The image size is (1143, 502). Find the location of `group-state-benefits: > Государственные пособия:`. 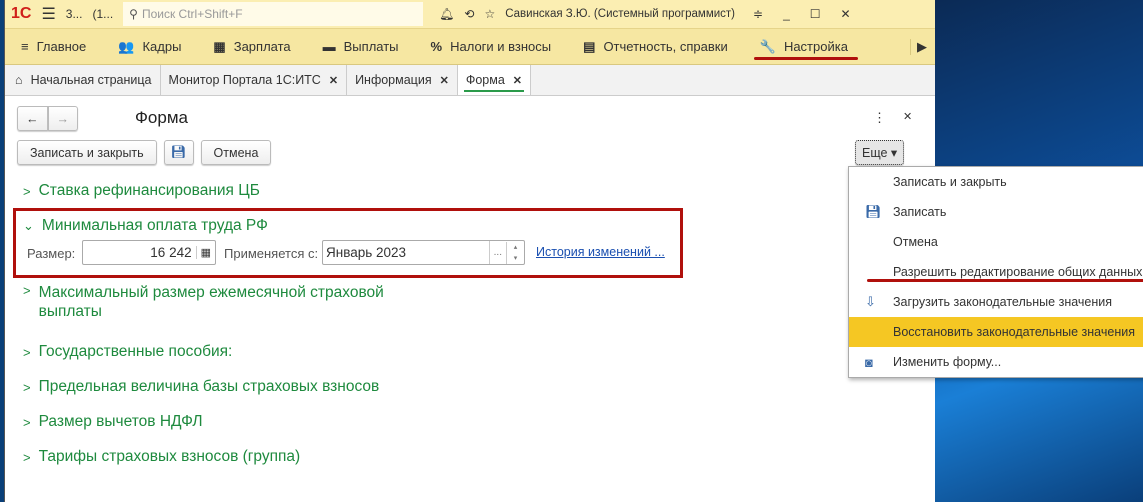

group-state-benefits: > Государственные пособия: is located at coordinates (127, 352).